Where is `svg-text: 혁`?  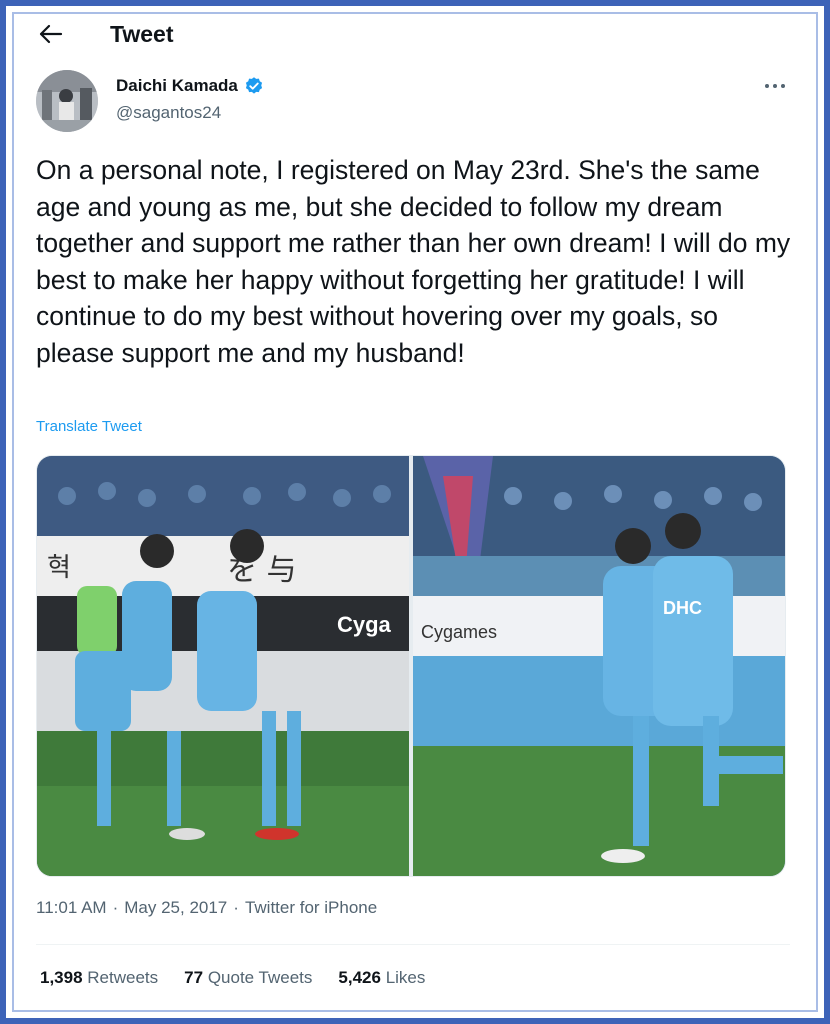
svg-text: 혁 is located at coordinates (59, 568).